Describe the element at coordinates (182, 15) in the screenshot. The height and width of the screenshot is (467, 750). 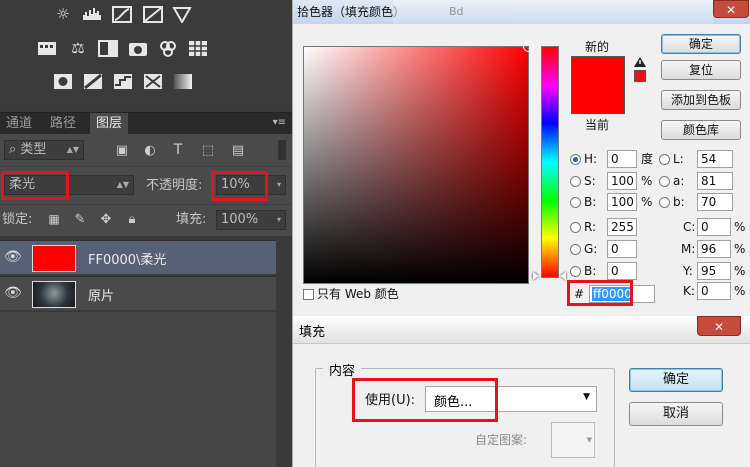
I see `vibrance-icon` at that location.